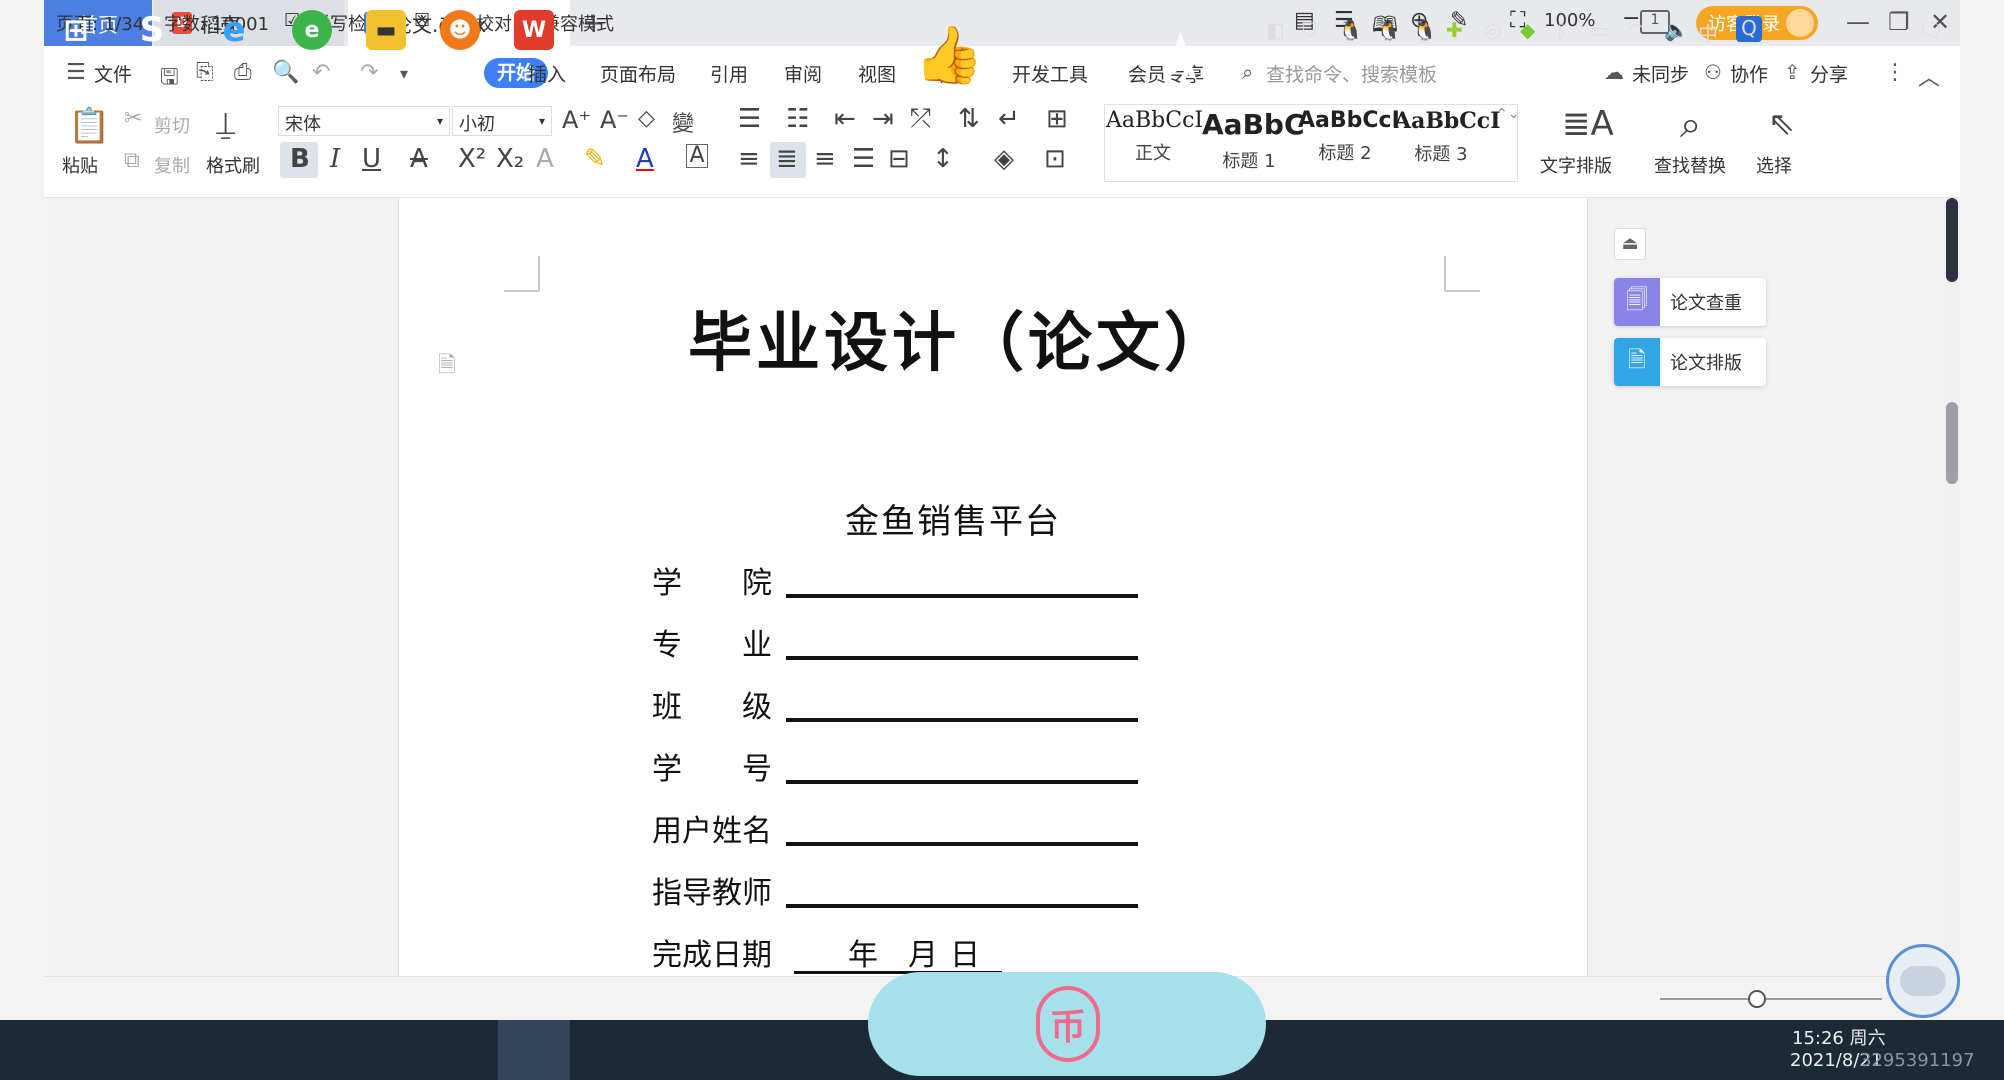 Image resolution: width=2004 pixels, height=1080 pixels. What do you see at coordinates (312, 30) in the screenshot?
I see `browser-360-icon: e` at bounding box center [312, 30].